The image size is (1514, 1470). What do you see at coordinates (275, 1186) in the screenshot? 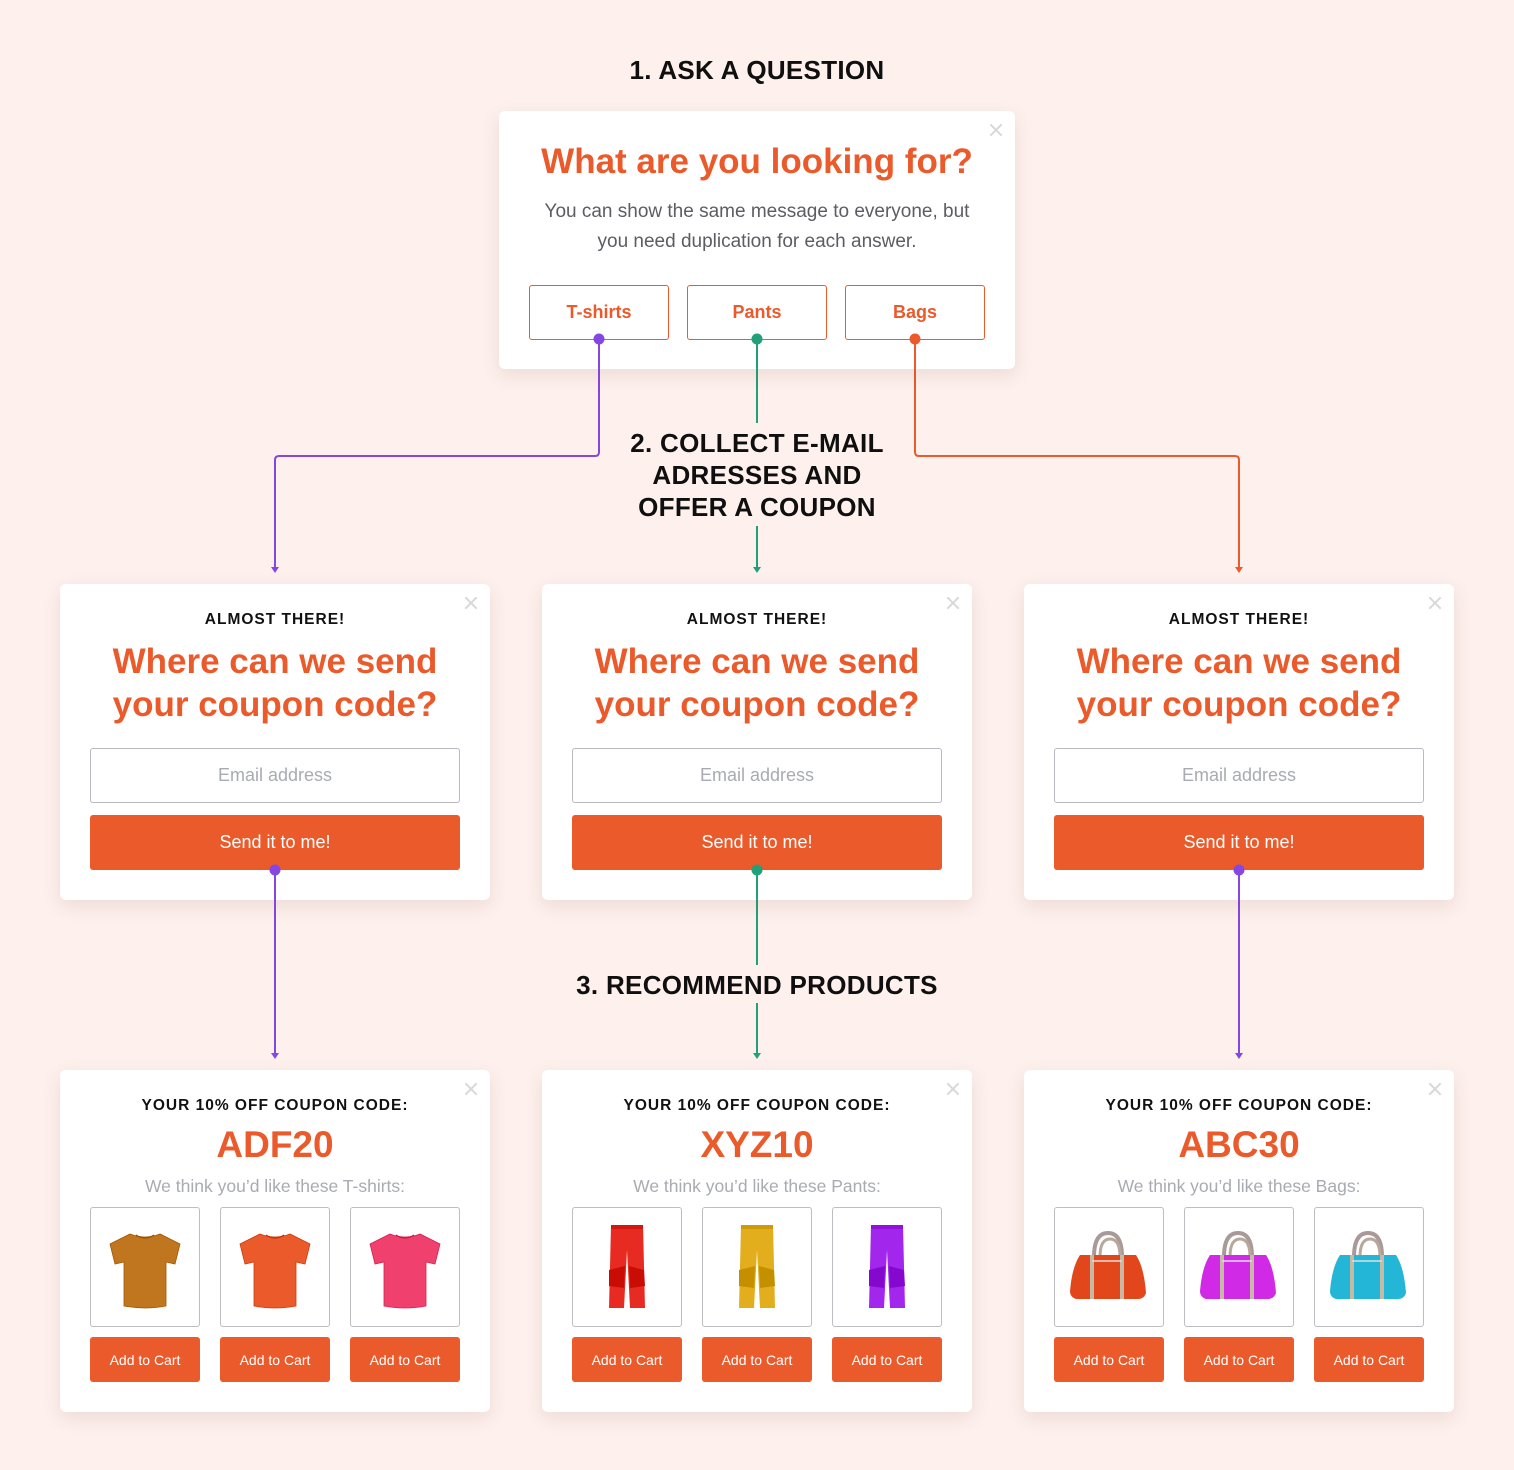
I see `recommend-text: We think you’d like these T-shirts:` at bounding box center [275, 1186].